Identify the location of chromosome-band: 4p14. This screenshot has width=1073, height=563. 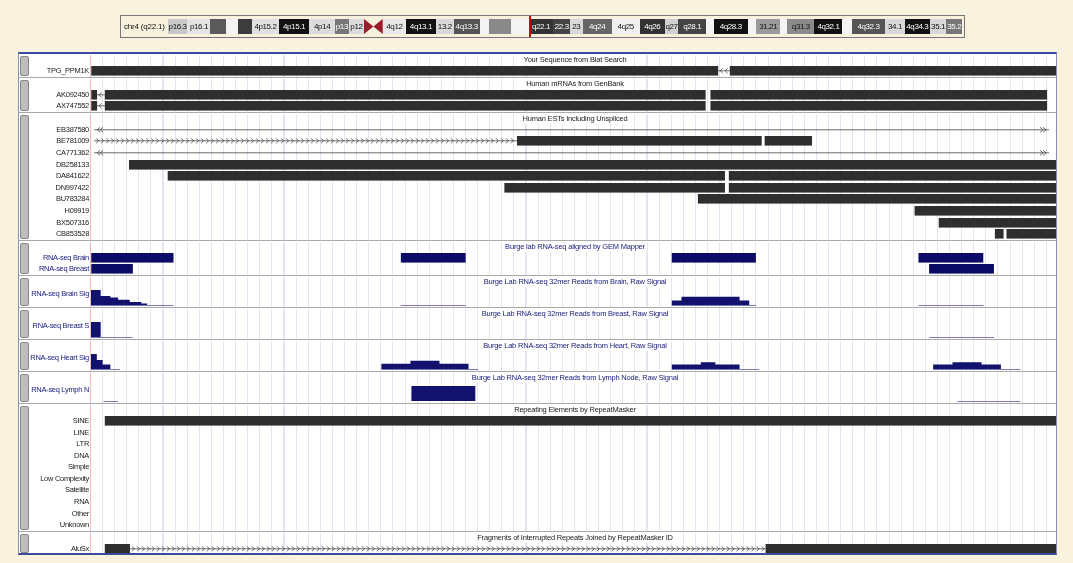
(322, 26).